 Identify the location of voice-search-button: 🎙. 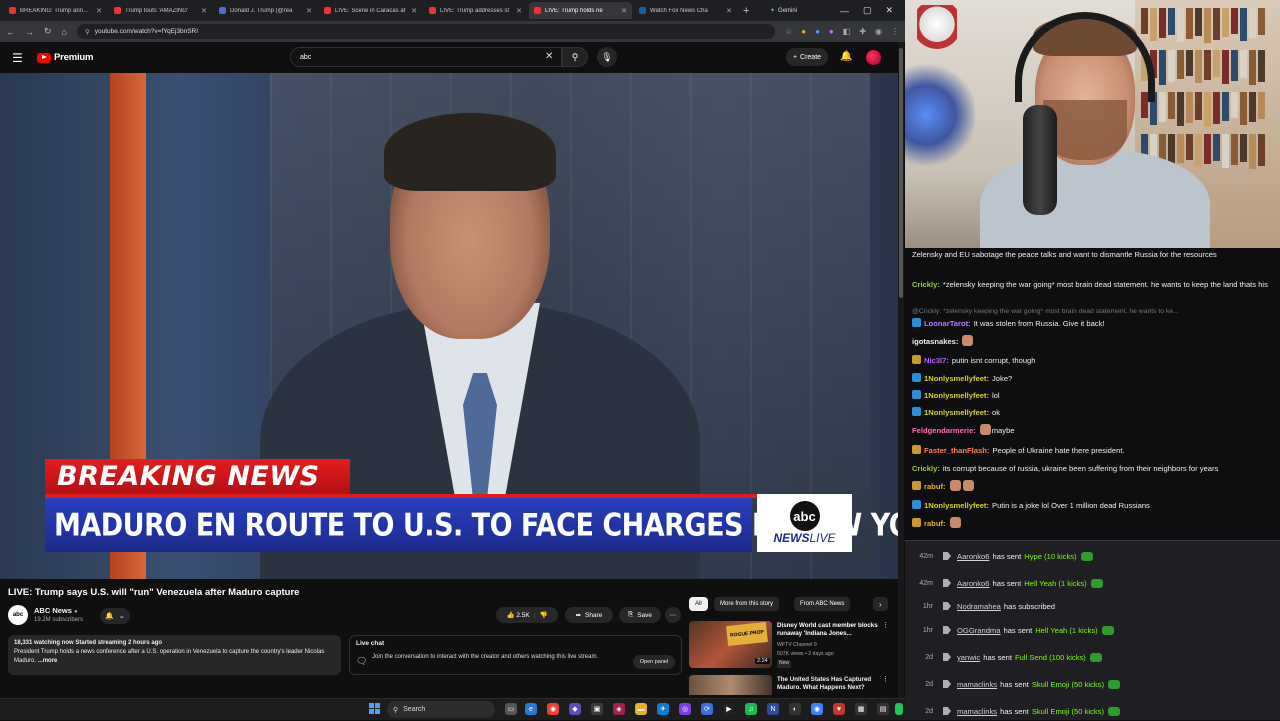
(607, 57).